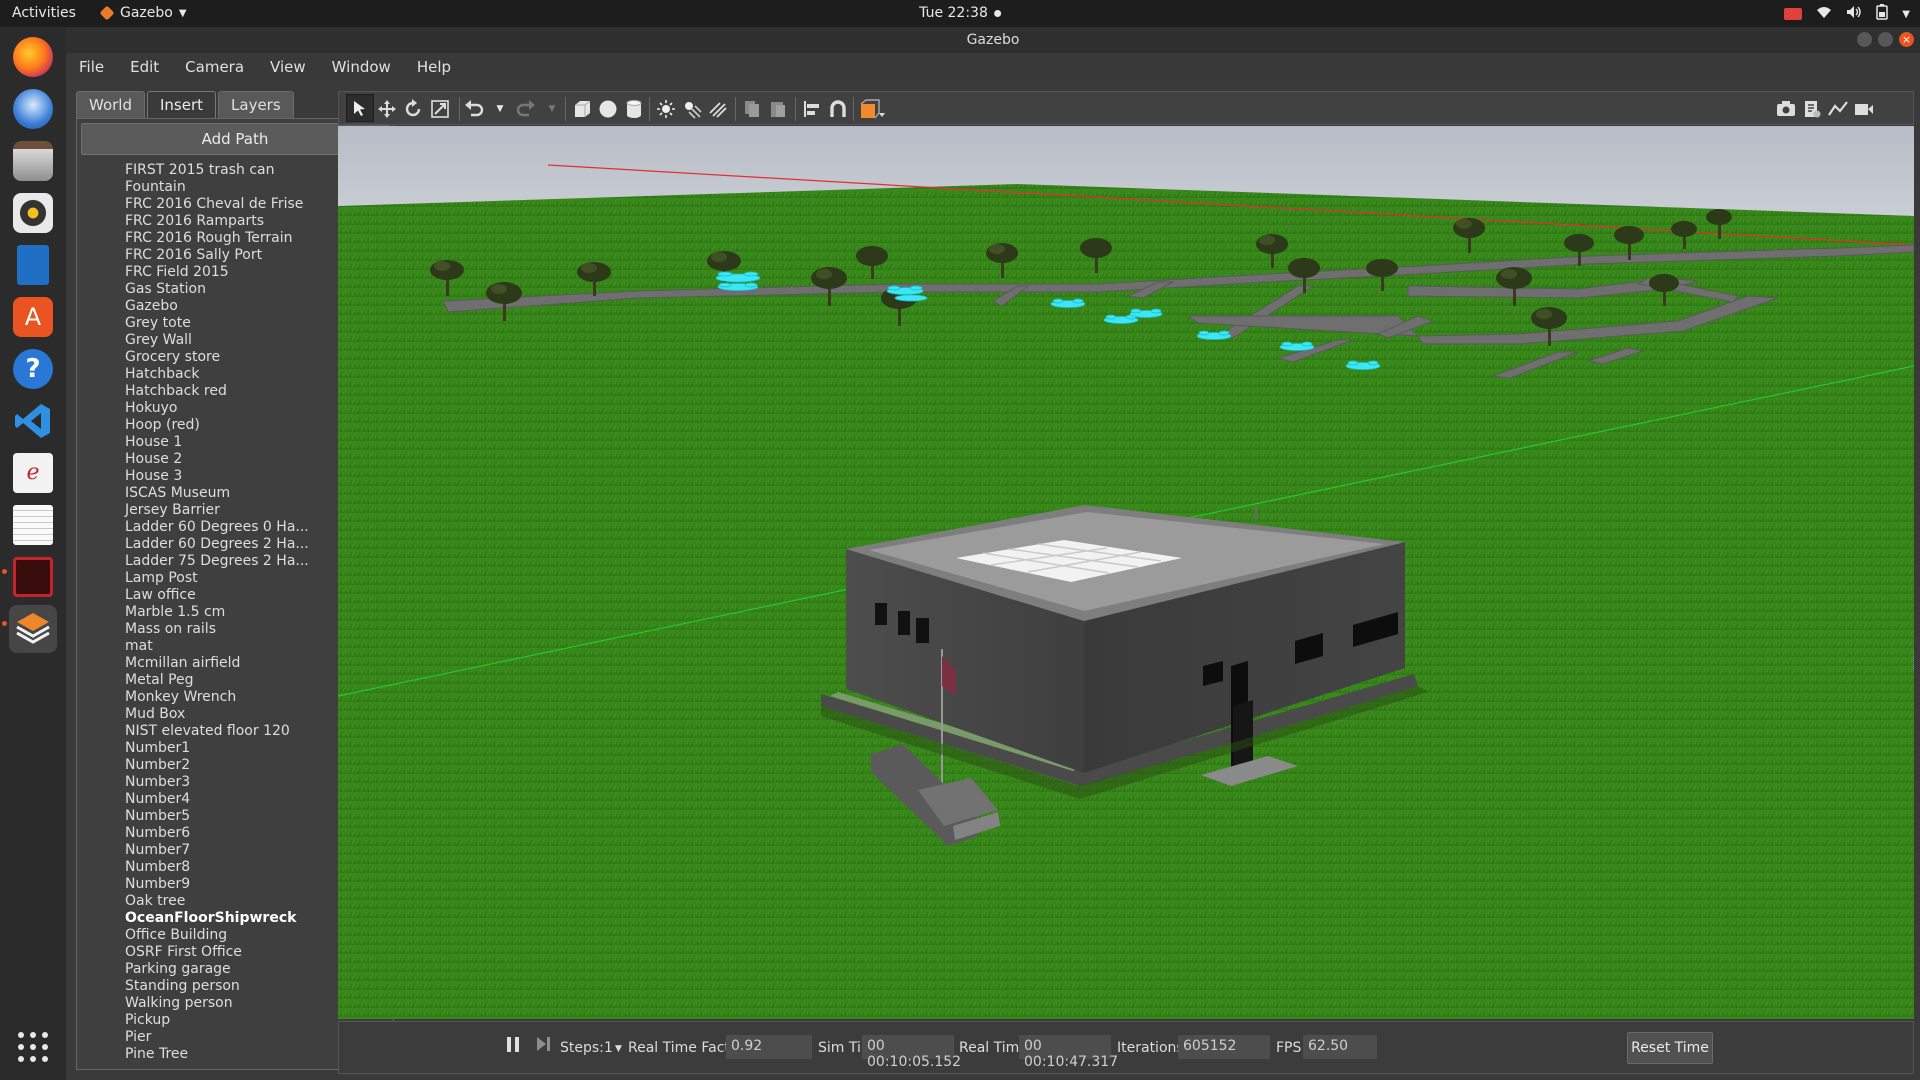 This screenshot has width=1920, height=1080. Describe the element at coordinates (33, 317) in the screenshot. I see `software-dock-item: A` at that location.